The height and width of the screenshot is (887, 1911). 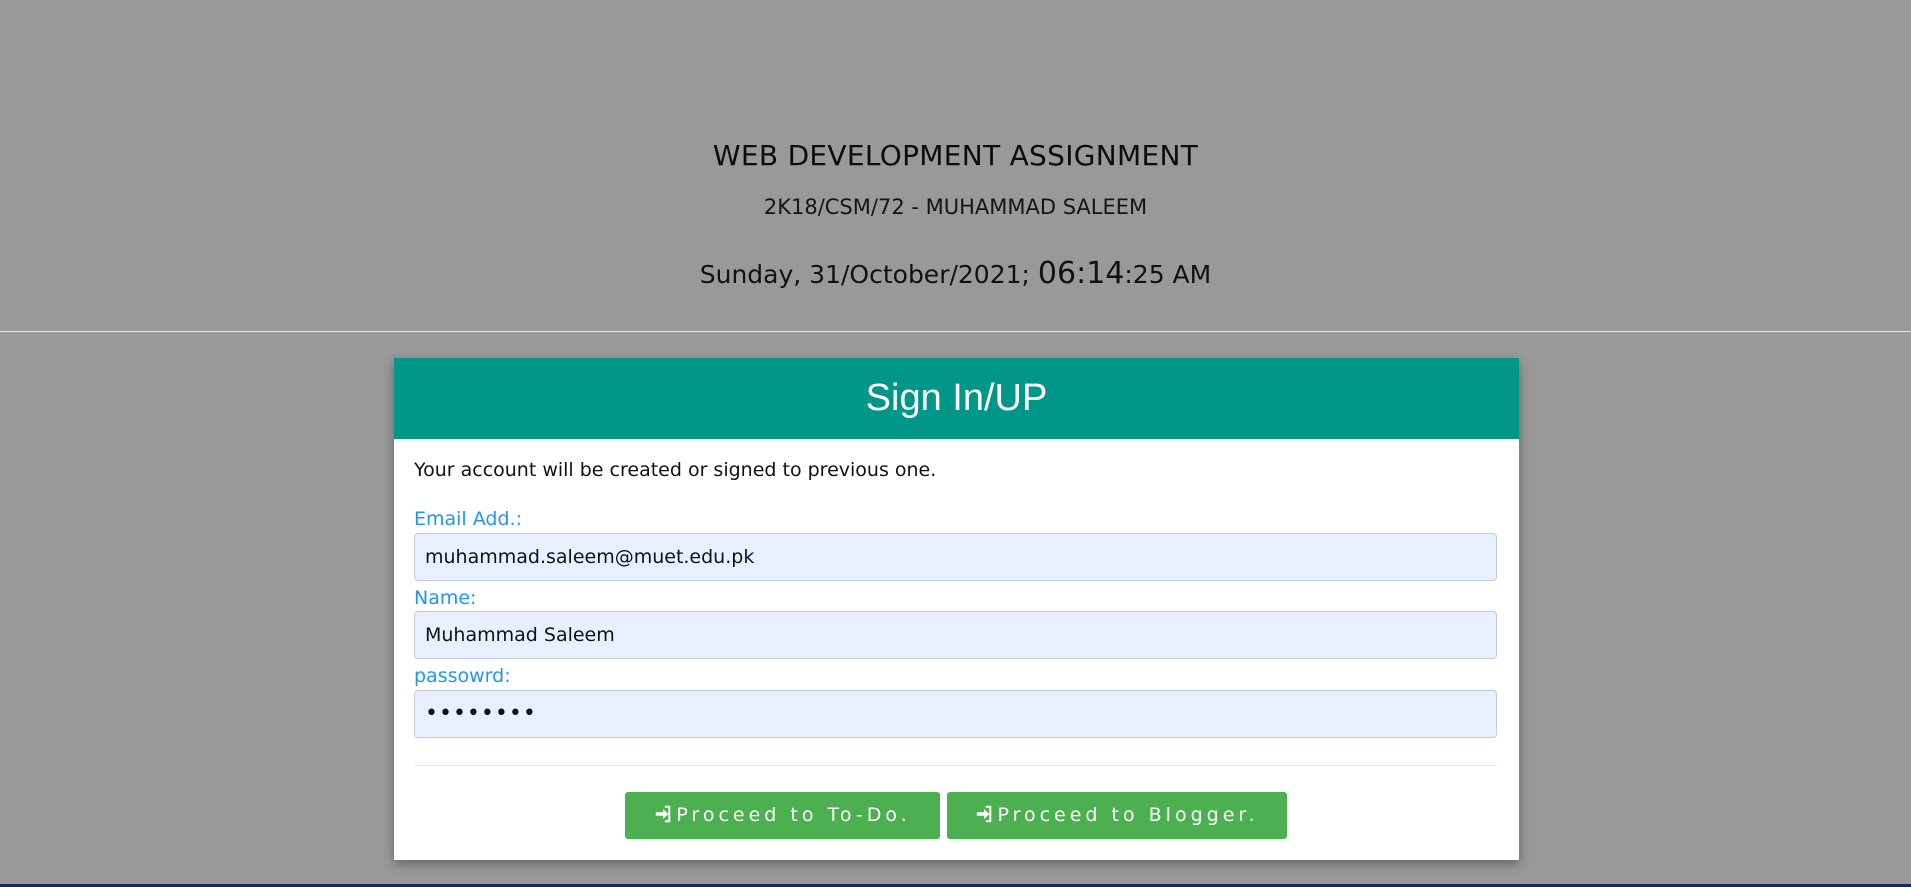 What do you see at coordinates (956, 398) in the screenshot?
I see `card-title: Sign In/UP` at bounding box center [956, 398].